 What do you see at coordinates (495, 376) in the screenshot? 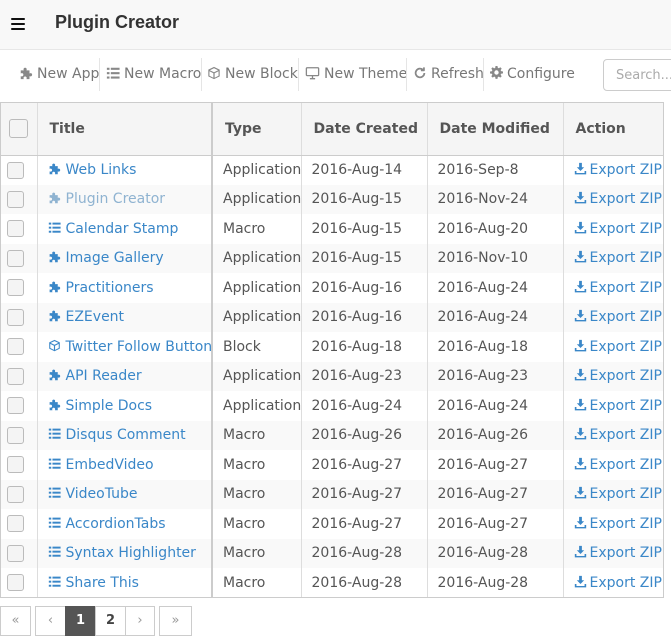
I see `row-date-modified: 2016-Aug-23` at bounding box center [495, 376].